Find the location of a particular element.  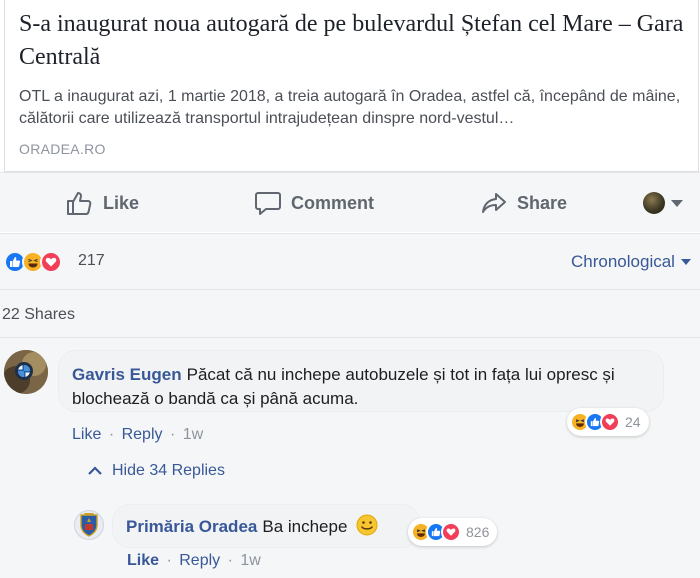

comment-like-link: Like is located at coordinates (86, 434).